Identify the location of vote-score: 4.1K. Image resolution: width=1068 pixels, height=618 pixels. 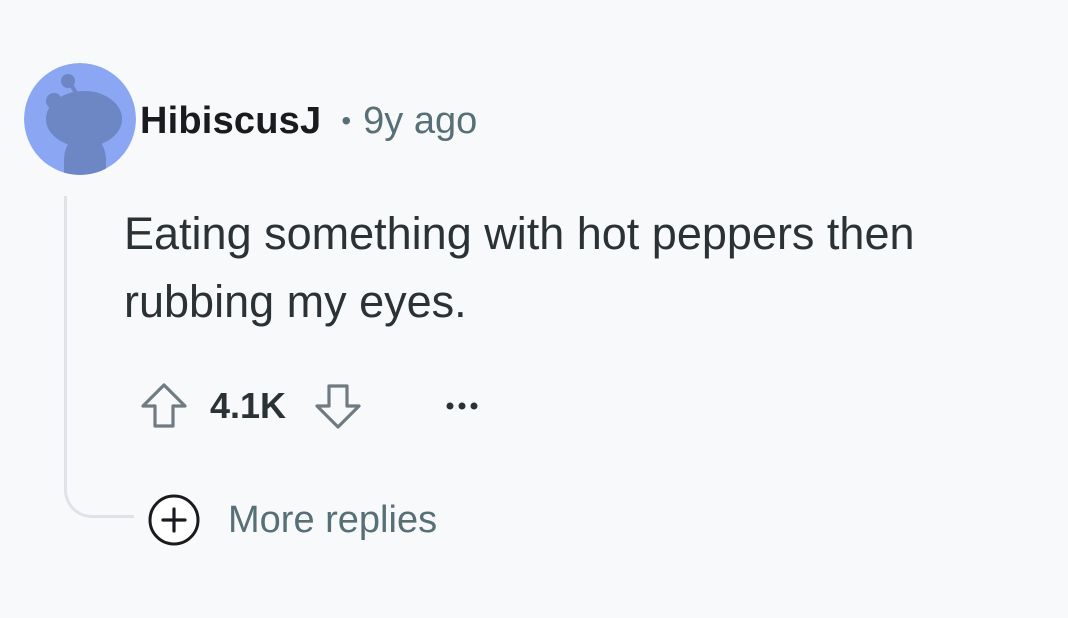
(248, 405).